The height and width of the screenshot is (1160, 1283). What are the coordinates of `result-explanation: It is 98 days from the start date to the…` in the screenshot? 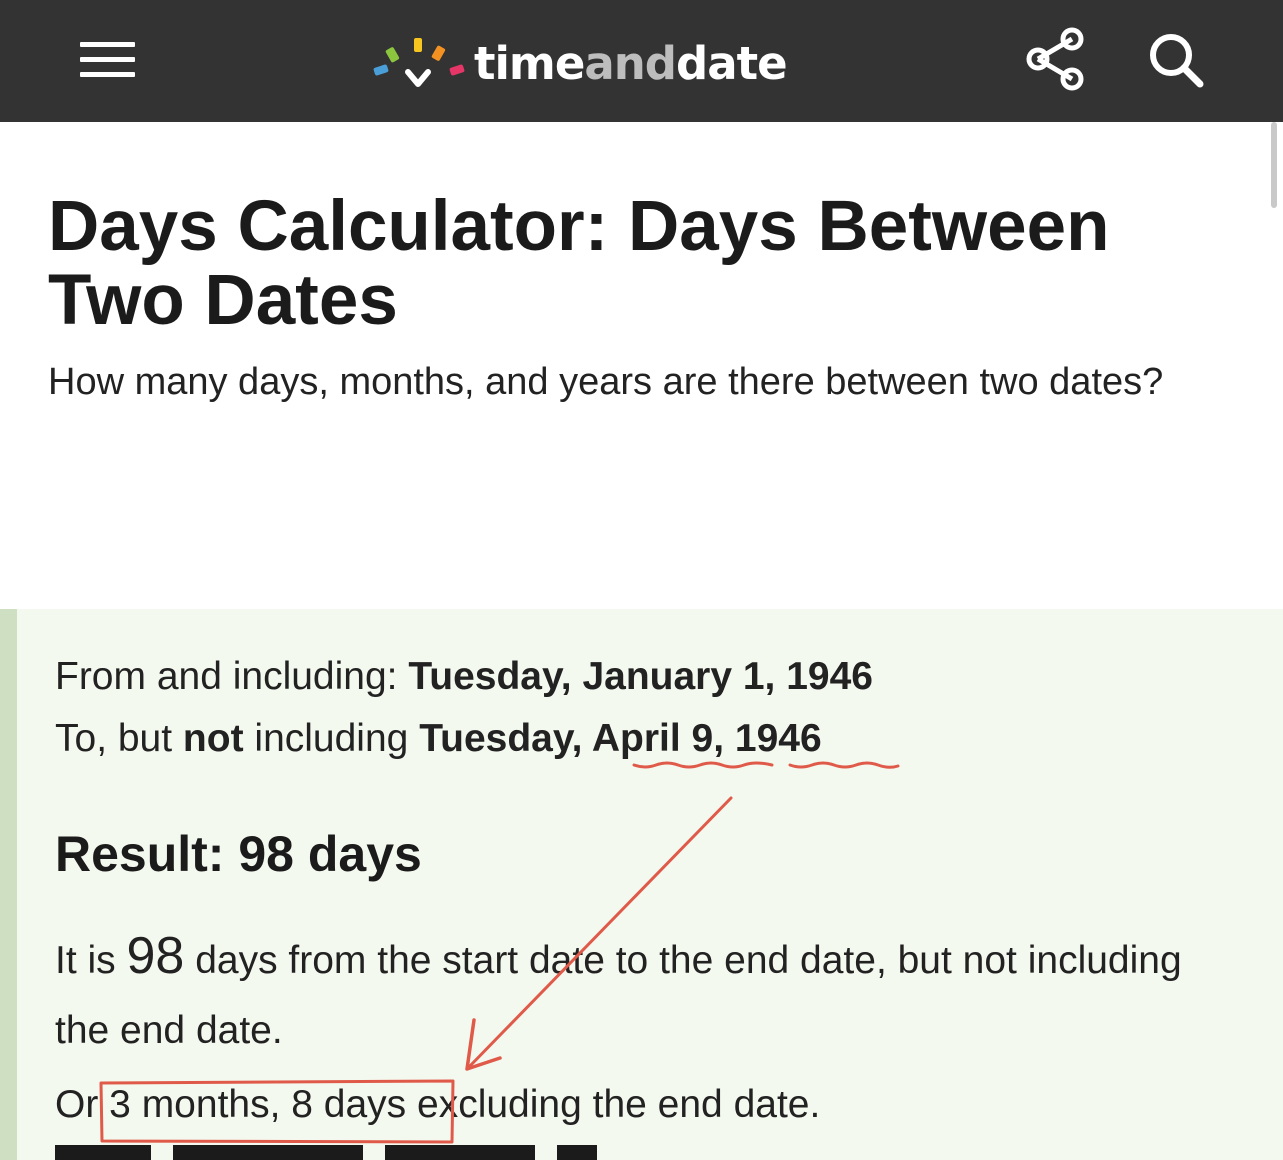 It's located at (625, 993).